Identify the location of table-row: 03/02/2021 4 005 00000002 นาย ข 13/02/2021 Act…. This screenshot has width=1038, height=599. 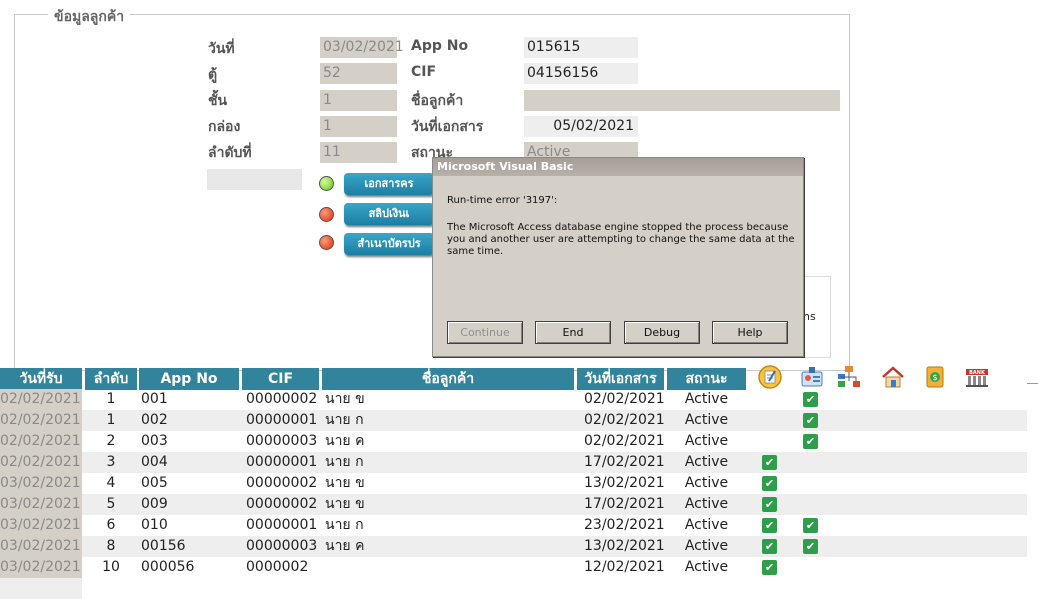
(513, 483).